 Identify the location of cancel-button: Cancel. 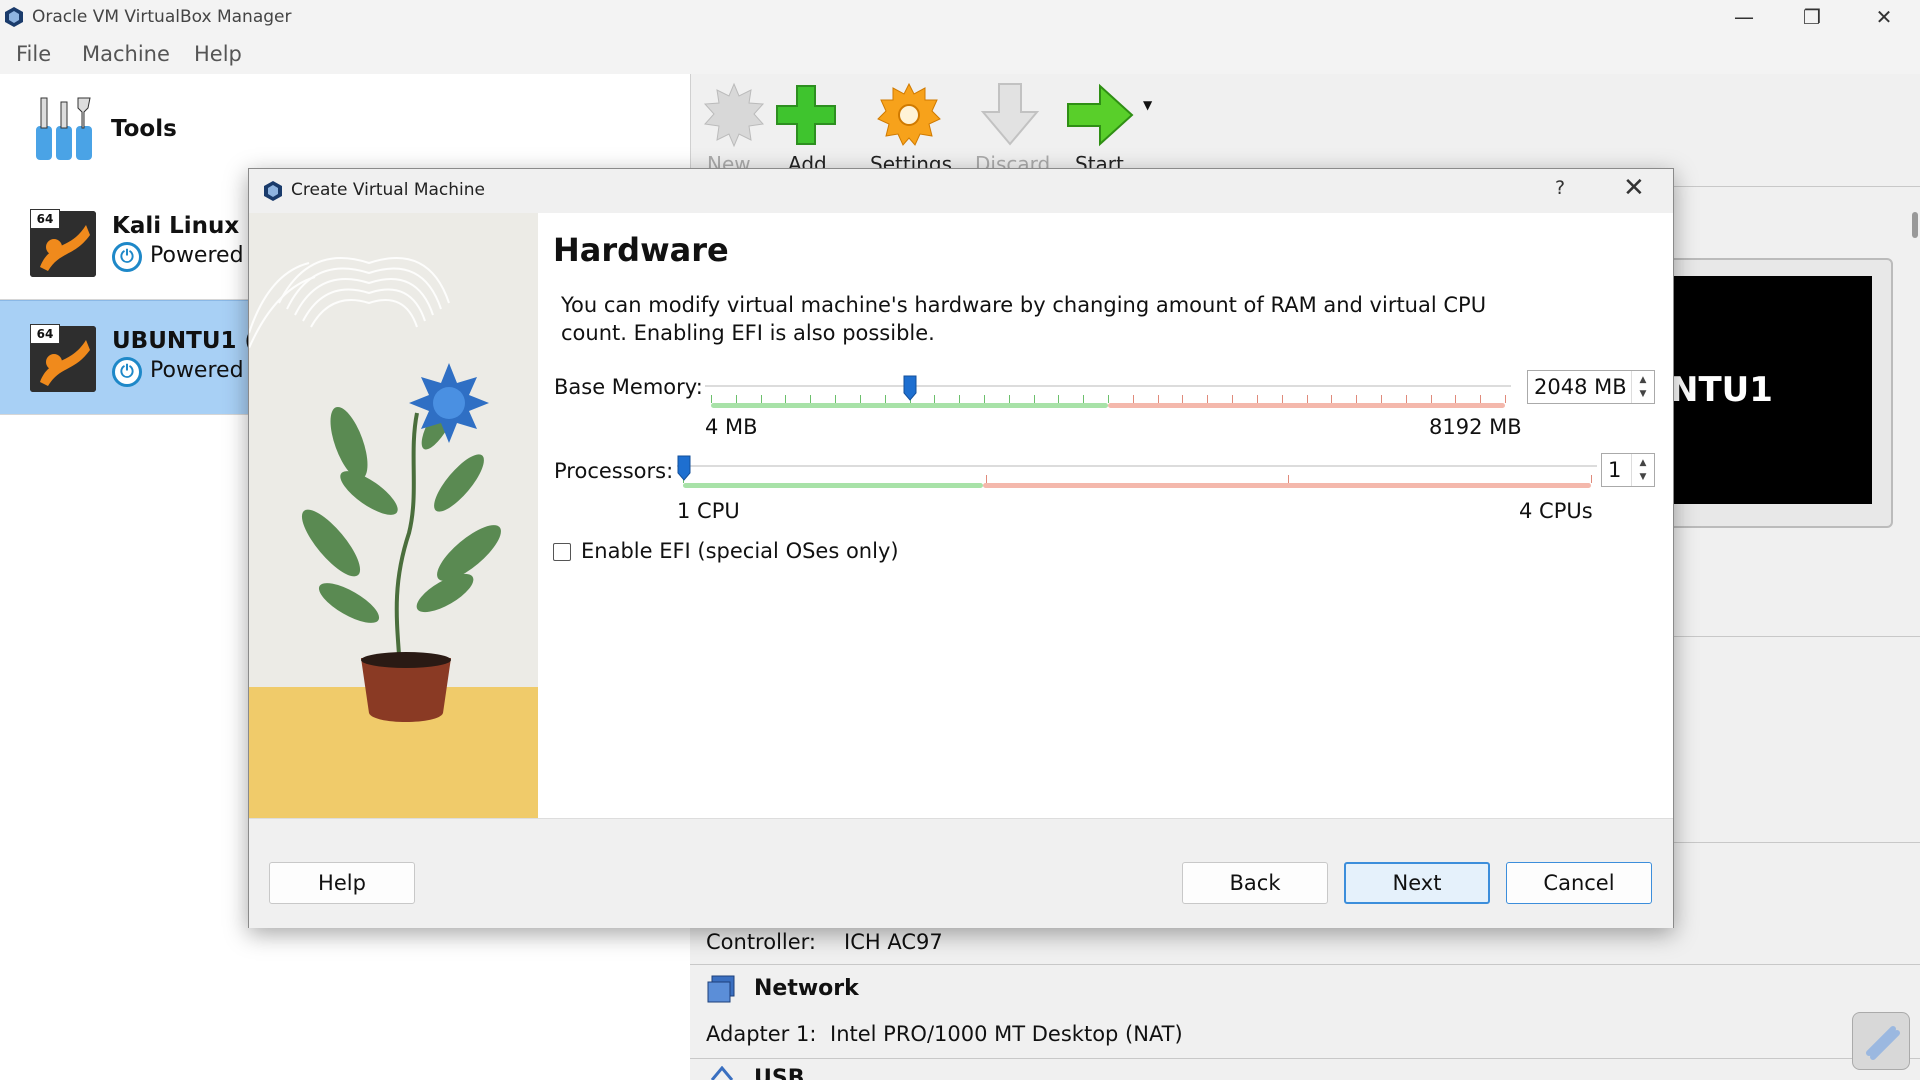
(1579, 883).